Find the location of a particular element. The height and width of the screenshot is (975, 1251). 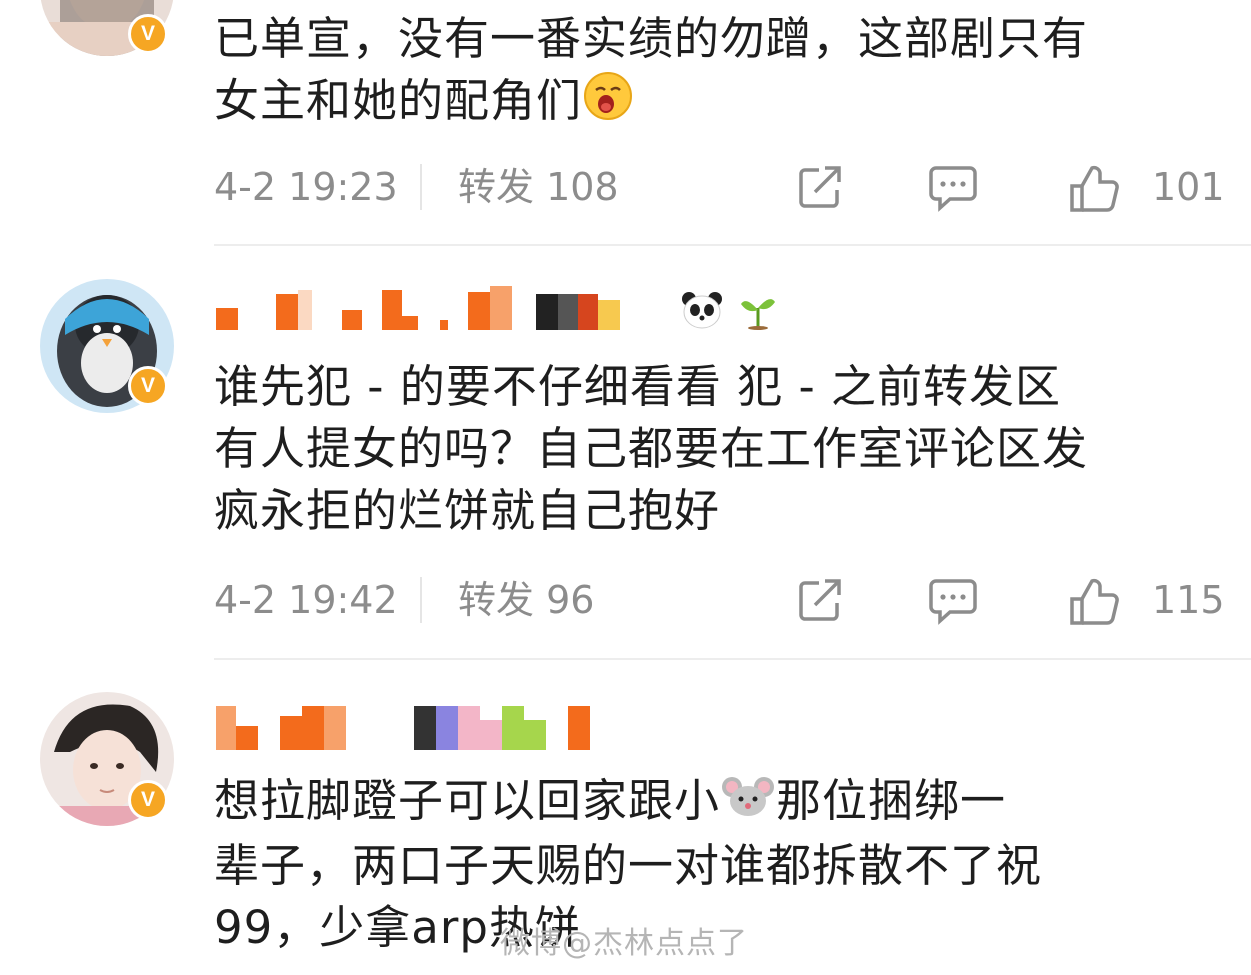

timestamp: 4-2 19:42 is located at coordinates (306, 600).